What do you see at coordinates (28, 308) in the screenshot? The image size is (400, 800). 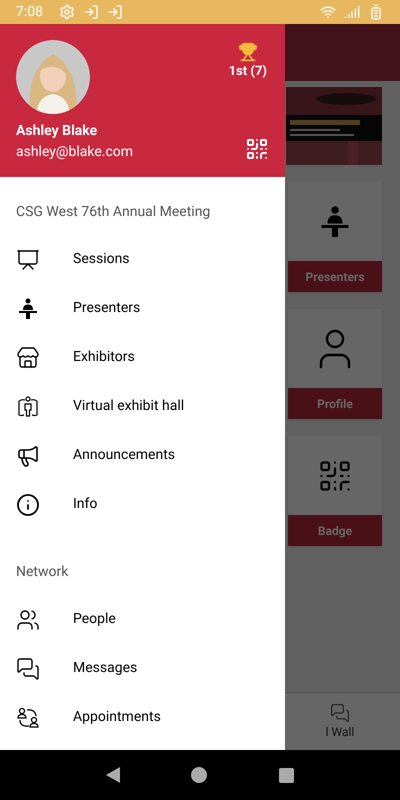 I see `presenter-at-podium-icon` at bounding box center [28, 308].